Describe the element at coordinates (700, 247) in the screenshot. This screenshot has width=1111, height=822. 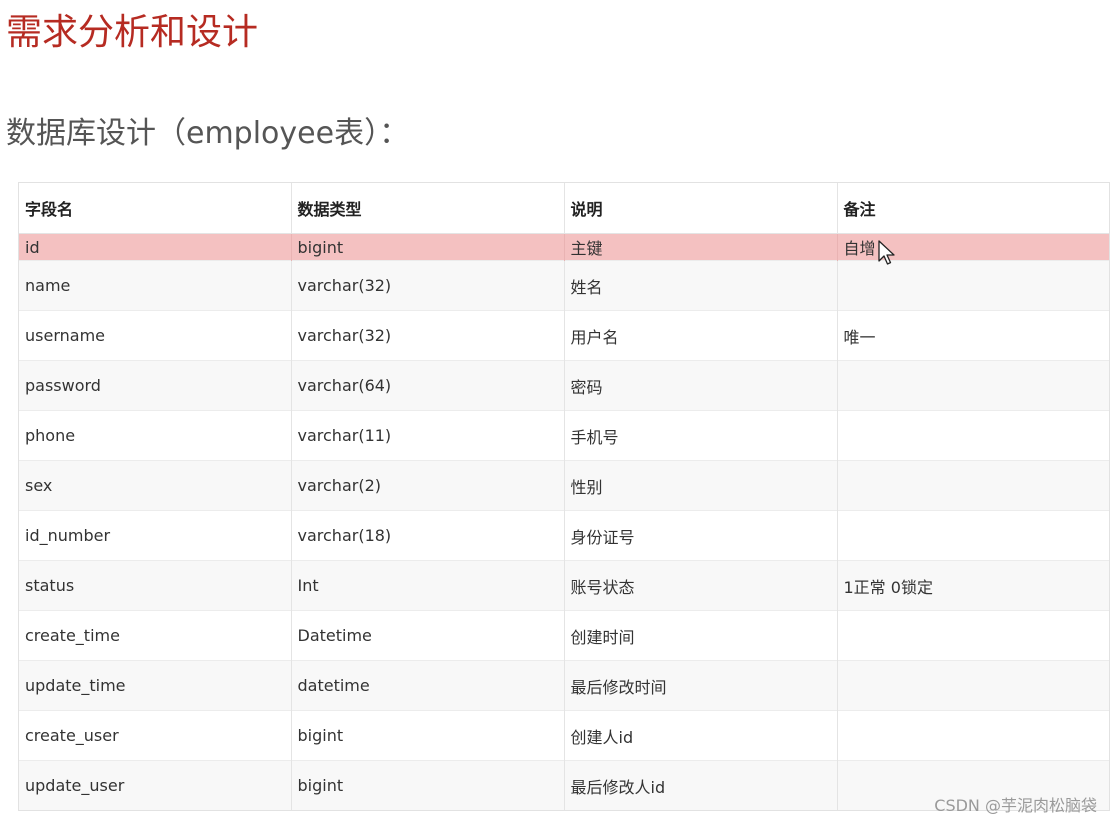
I see `cell-description: 主键` at that location.